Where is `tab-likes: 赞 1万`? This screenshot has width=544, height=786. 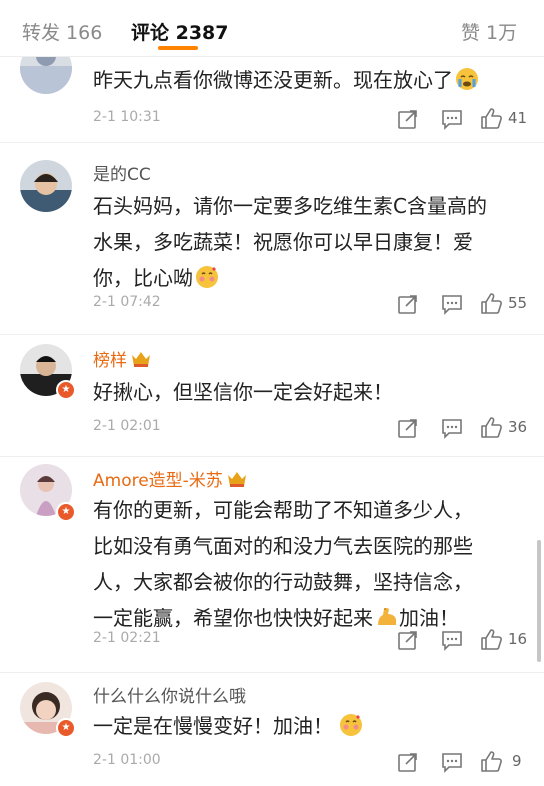
tab-likes: 赞 1万 is located at coordinates (489, 31).